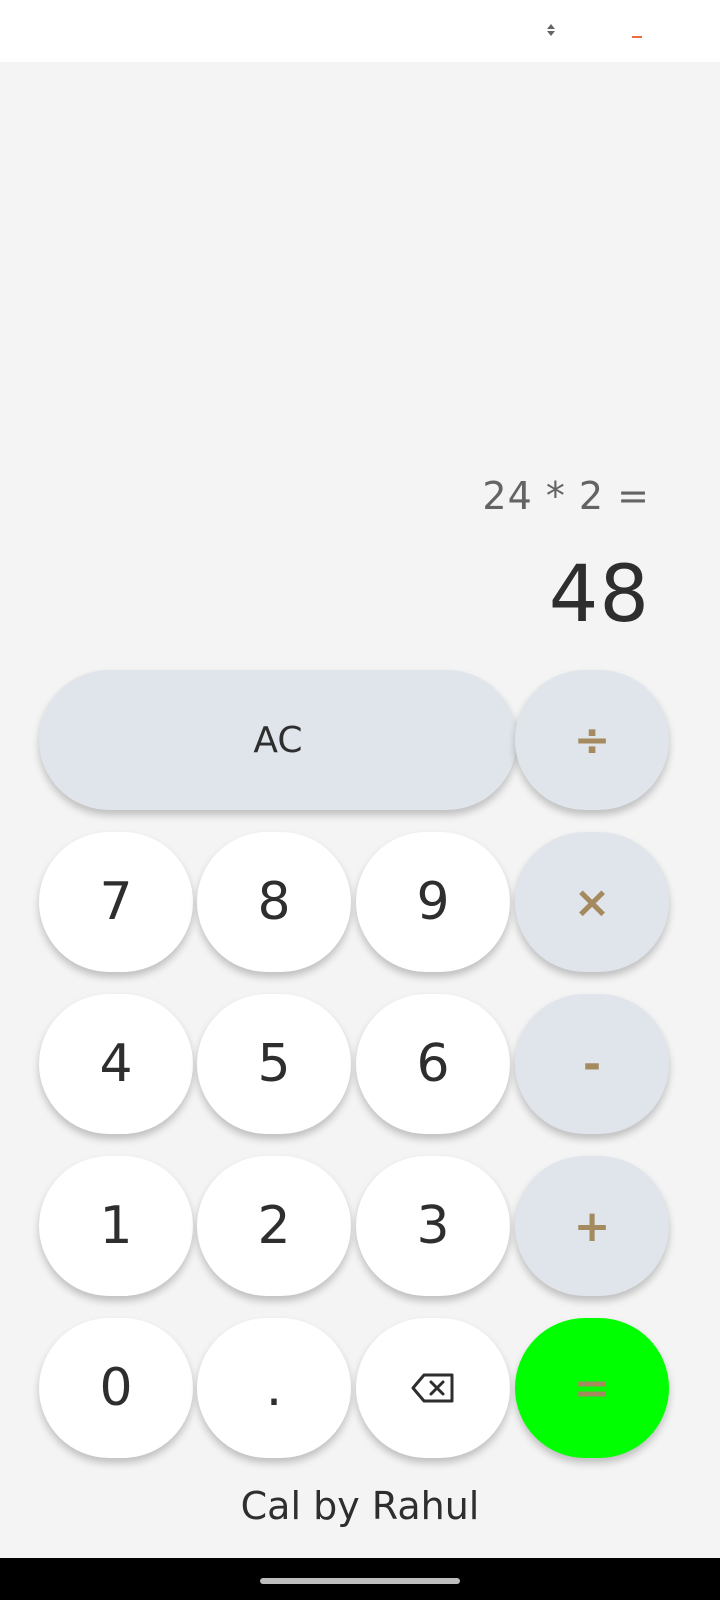 Image resolution: width=720 pixels, height=1600 pixels. What do you see at coordinates (592, 1226) in the screenshot?
I see `plus-button: +` at bounding box center [592, 1226].